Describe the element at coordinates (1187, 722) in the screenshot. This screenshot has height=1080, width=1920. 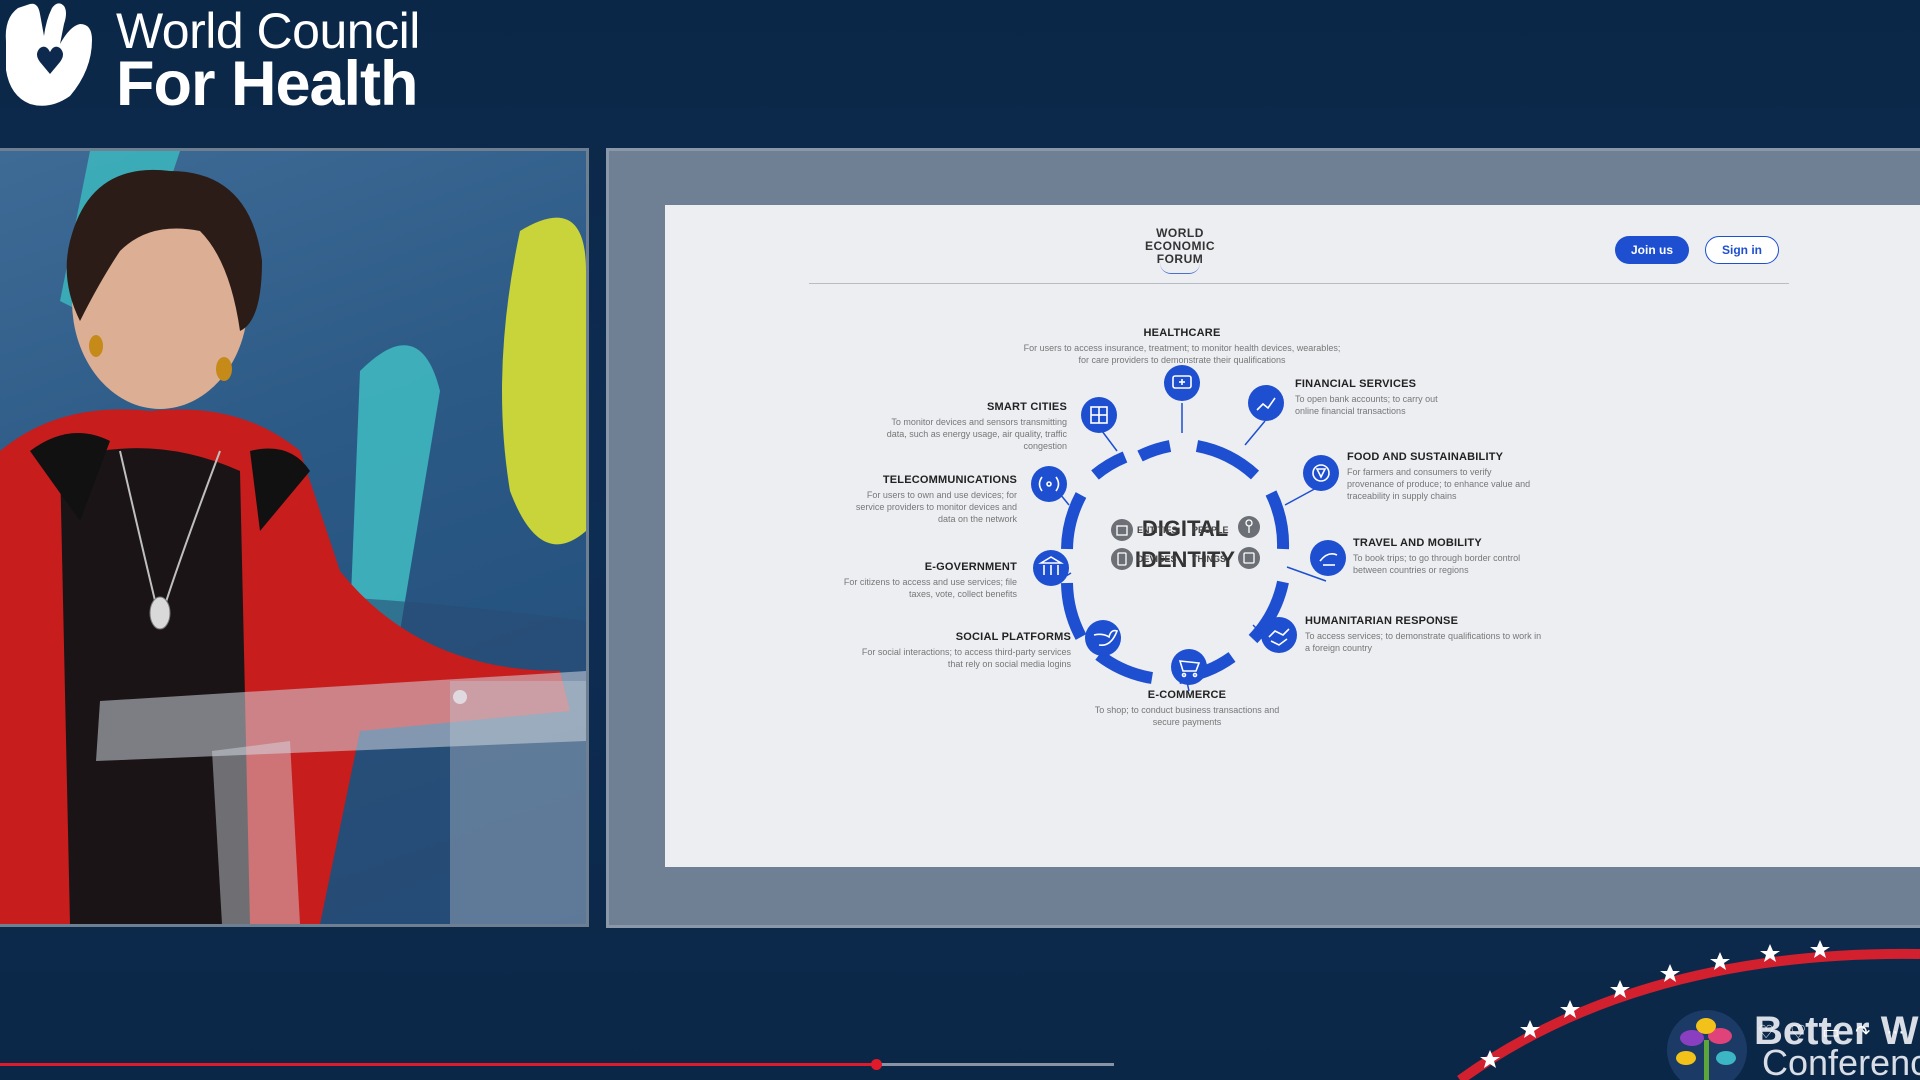
I see `sector-desc: secure payments` at that location.